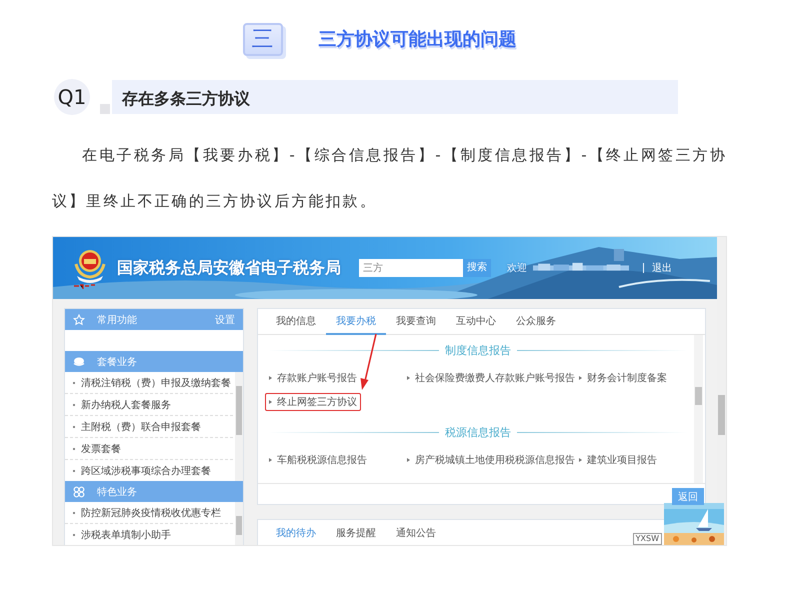 The height and width of the screenshot is (602, 807). Describe the element at coordinates (79, 362) in the screenshot. I see `layers-icon` at that location.